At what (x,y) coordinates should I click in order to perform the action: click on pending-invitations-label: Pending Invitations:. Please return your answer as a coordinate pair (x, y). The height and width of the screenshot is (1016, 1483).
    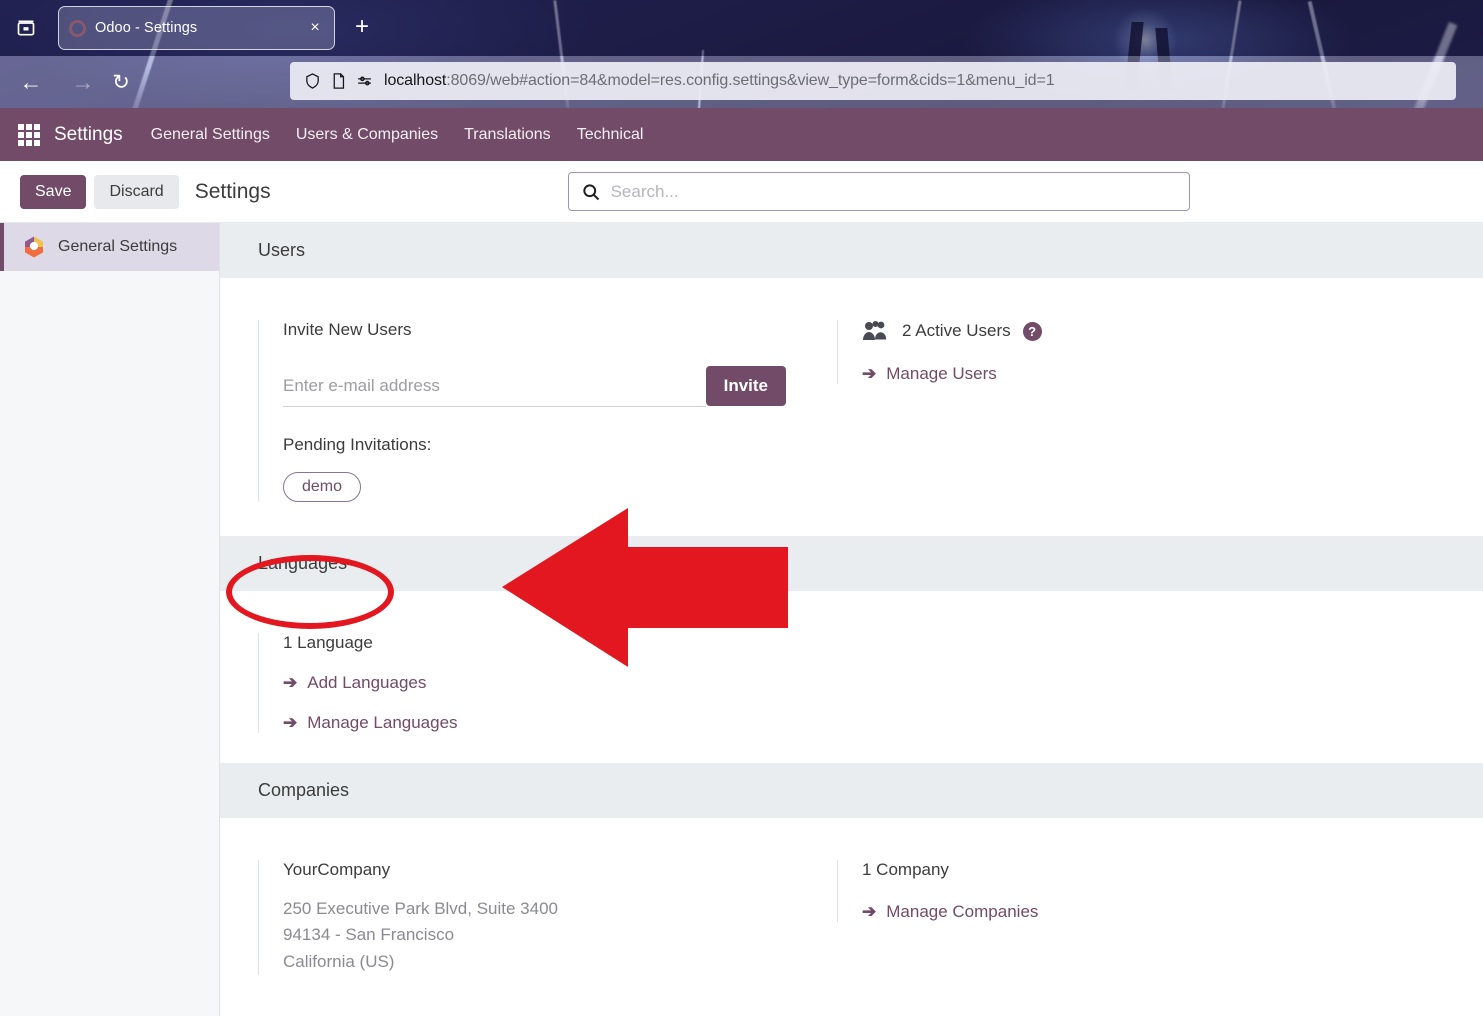
    Looking at the image, I should click on (357, 444).